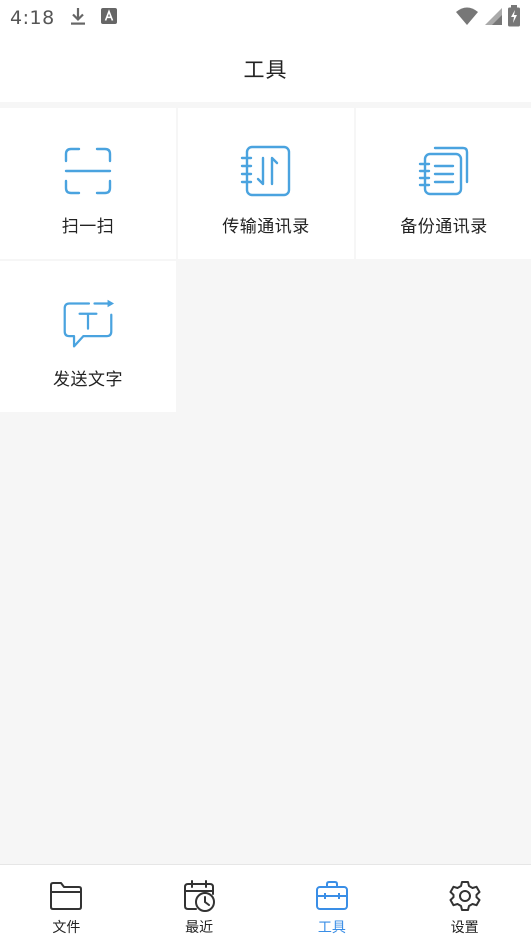  I want to click on nav-label: 最近, so click(199, 928).